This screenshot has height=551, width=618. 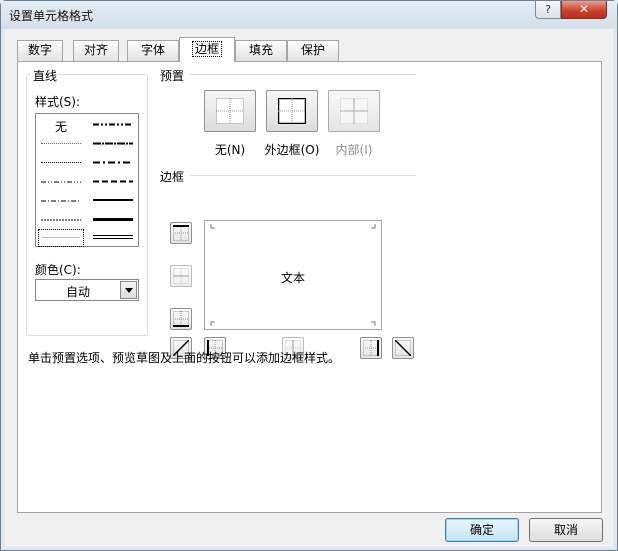 What do you see at coordinates (61, 238) in the screenshot?
I see `line-style-thin-selected` at bounding box center [61, 238].